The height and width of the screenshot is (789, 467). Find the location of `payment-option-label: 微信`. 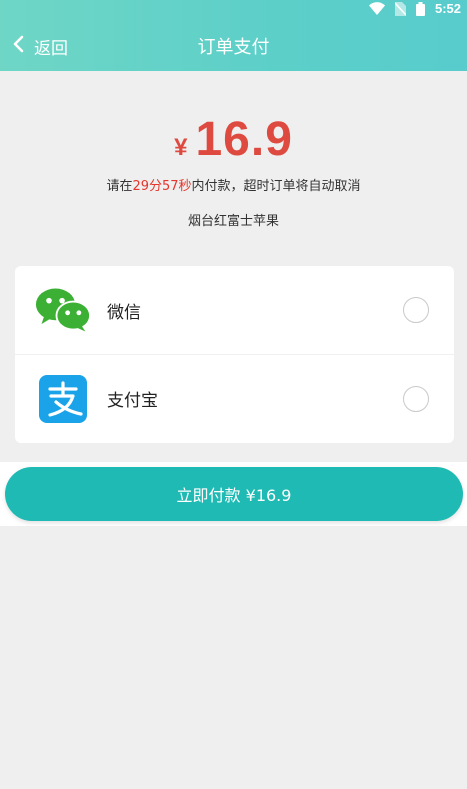

payment-option-label: 微信 is located at coordinates (124, 312).